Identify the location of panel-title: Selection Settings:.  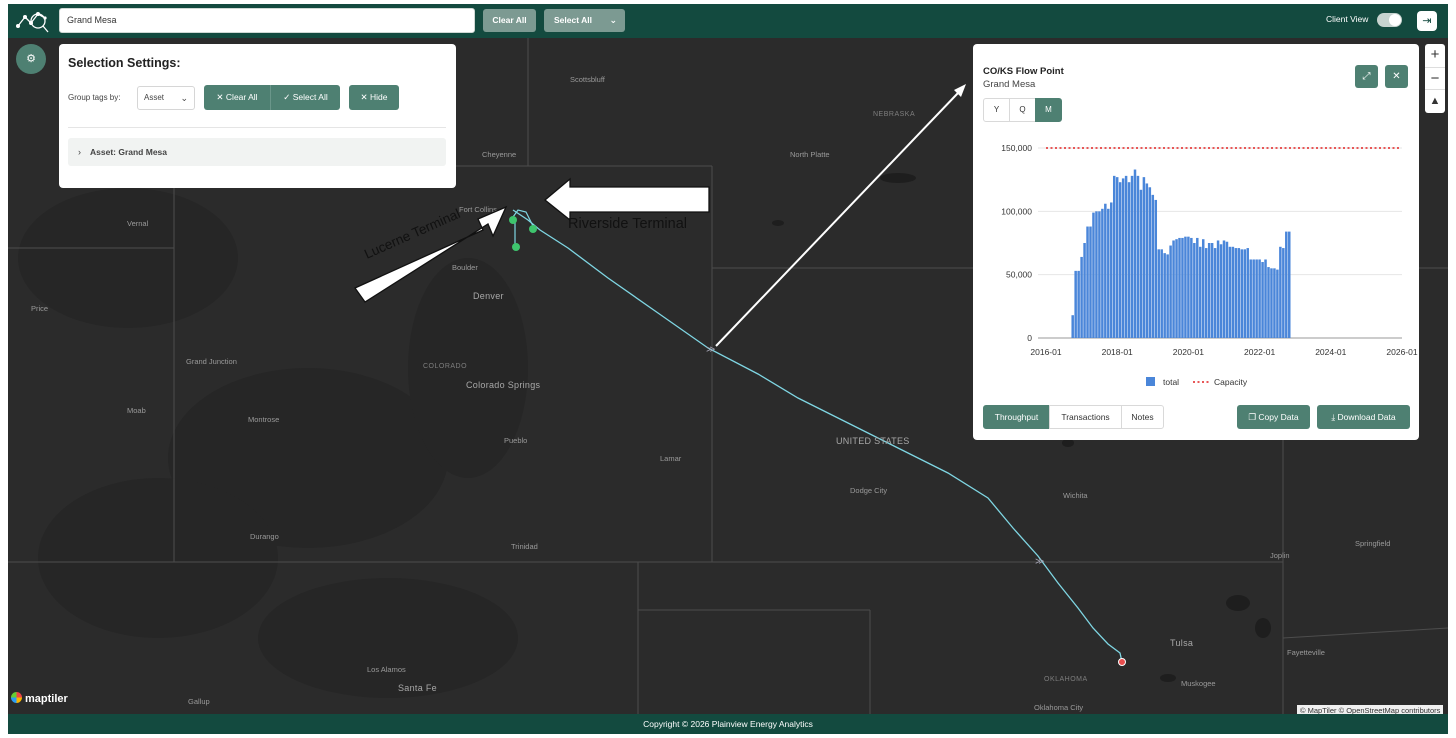
(124, 63).